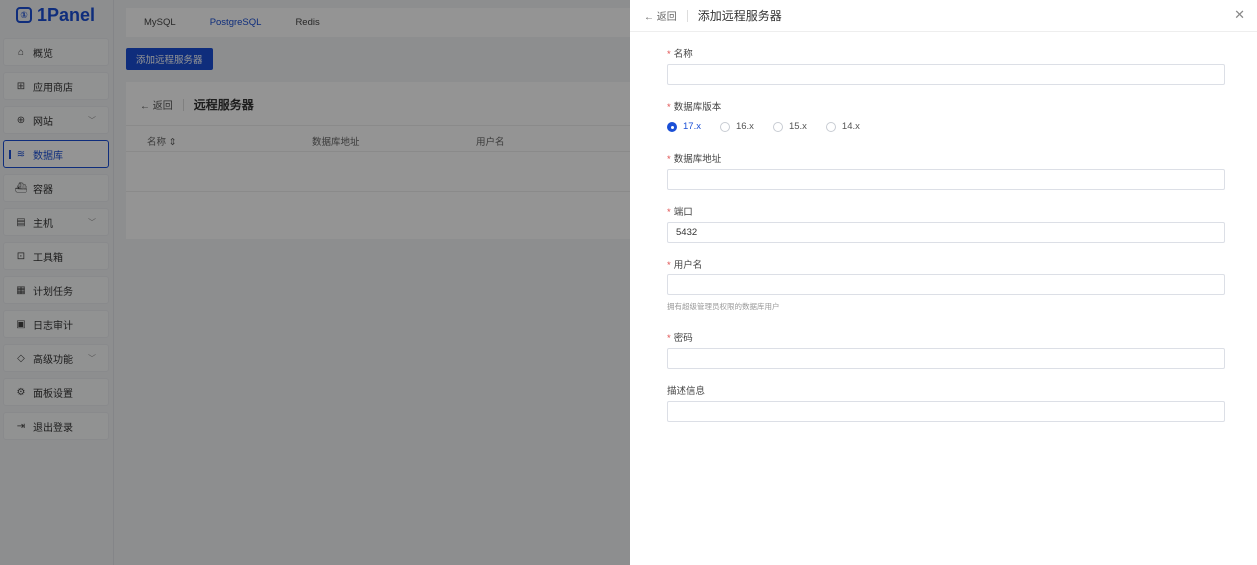 This screenshot has width=1257, height=565. I want to click on port-label-text: 端口, so click(683, 212).